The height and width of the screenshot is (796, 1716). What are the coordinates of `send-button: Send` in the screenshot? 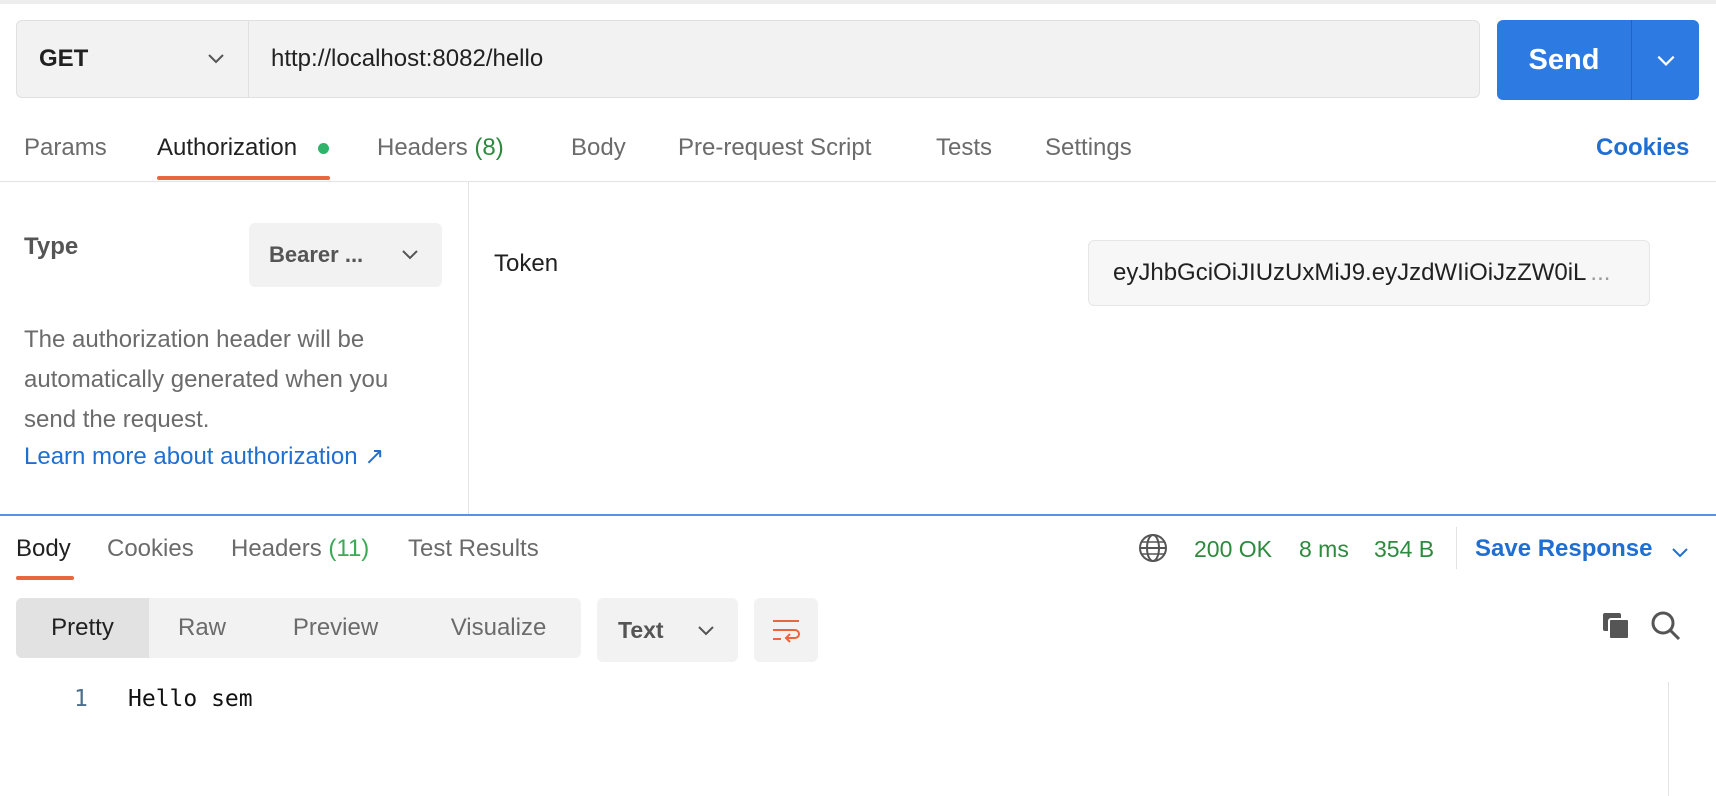 It's located at (1564, 60).